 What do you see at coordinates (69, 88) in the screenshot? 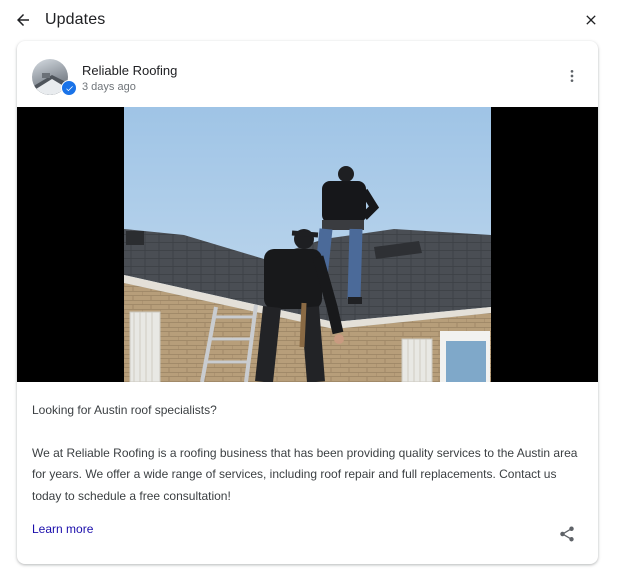
I see `verified-check-icon` at bounding box center [69, 88].